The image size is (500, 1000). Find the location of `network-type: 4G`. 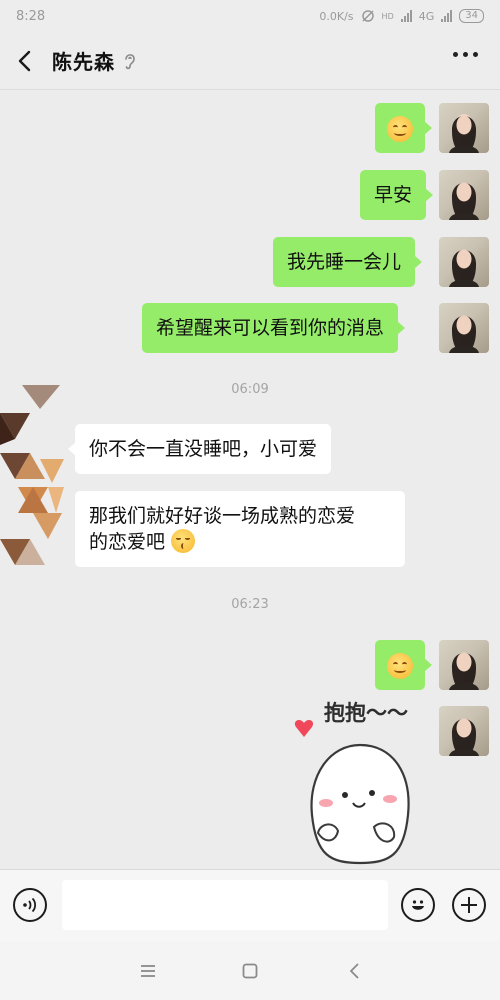

network-type: 4G is located at coordinates (426, 16).